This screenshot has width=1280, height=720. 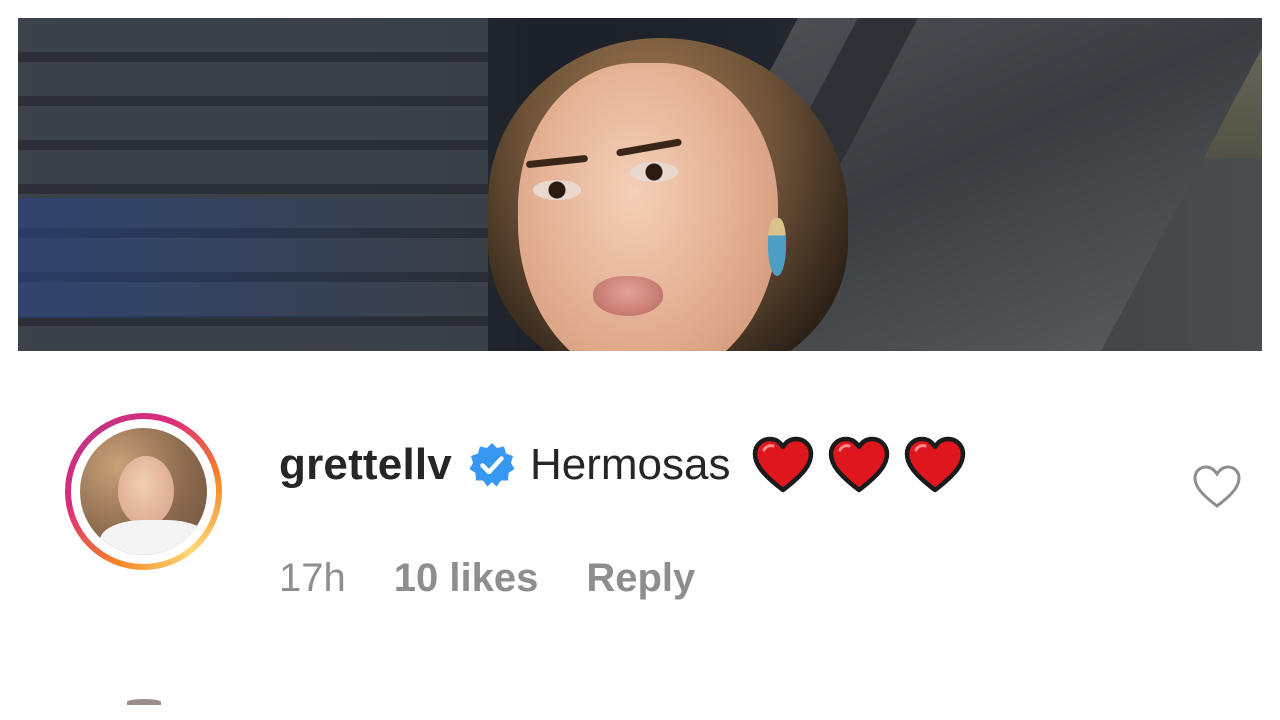 What do you see at coordinates (628, 296) in the screenshot?
I see `photo-lips` at bounding box center [628, 296].